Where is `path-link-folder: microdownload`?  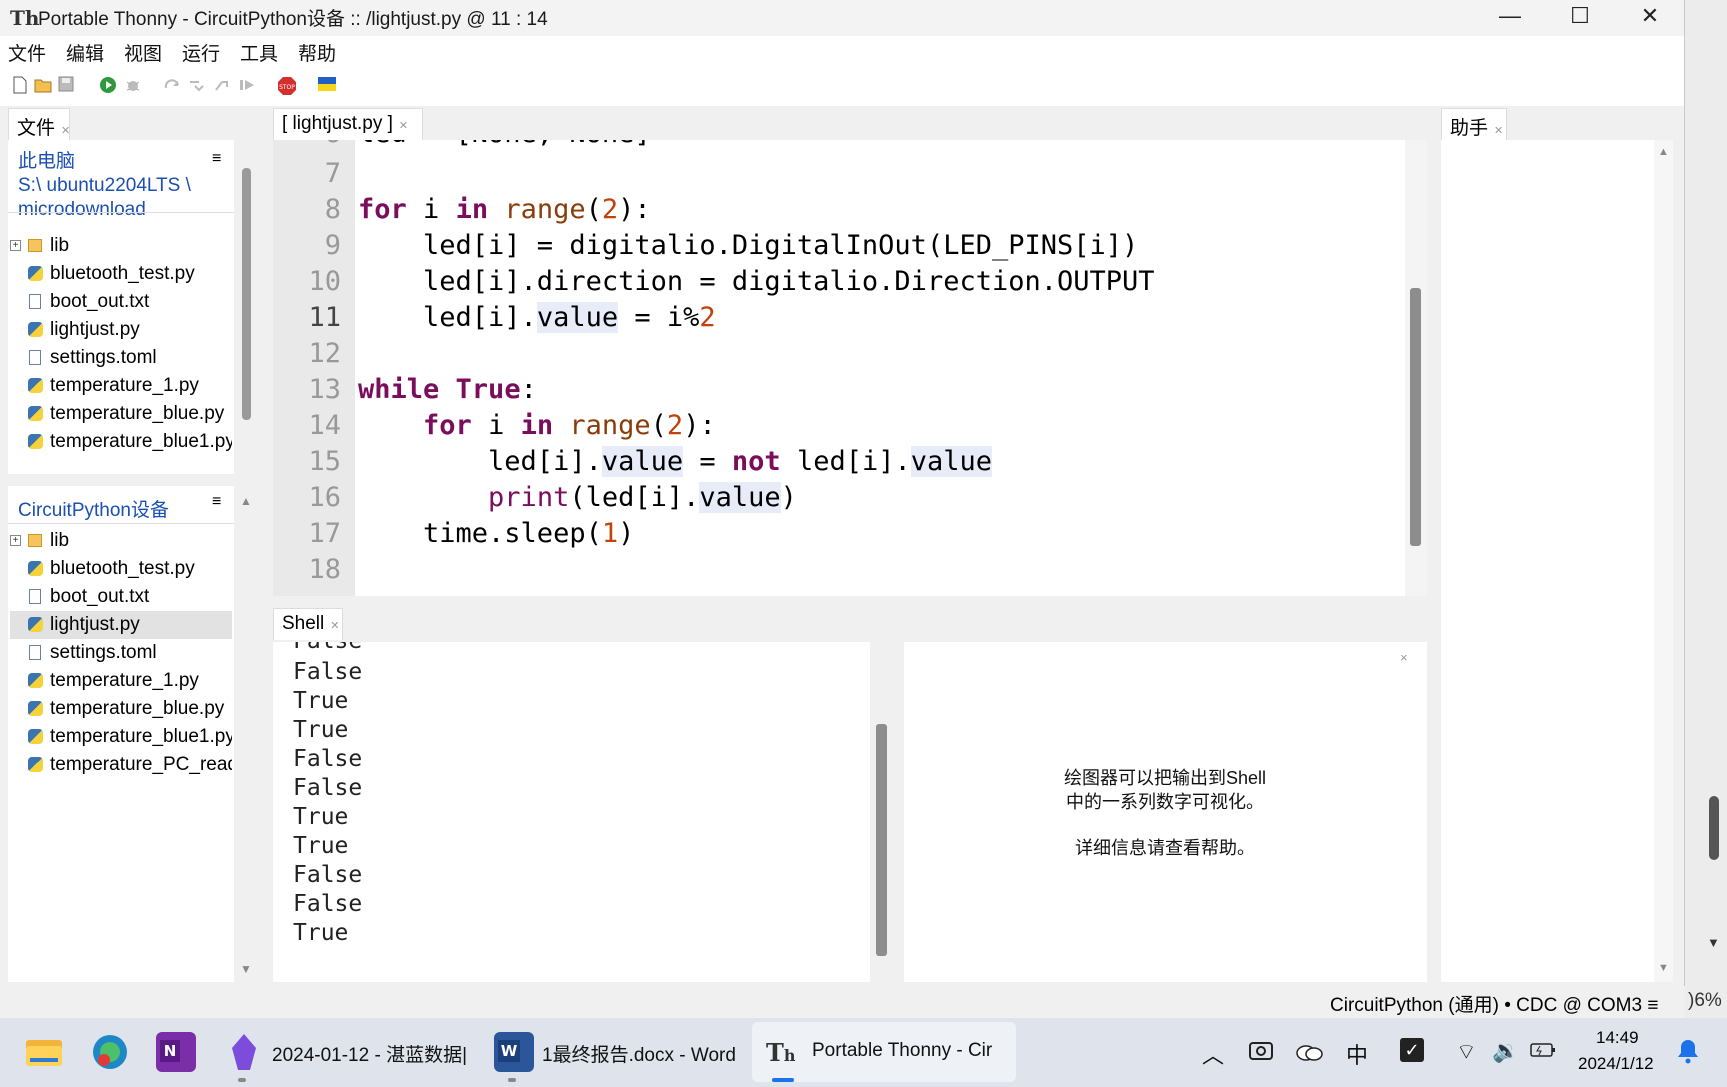
path-link-folder: microdownload is located at coordinates (104, 210).